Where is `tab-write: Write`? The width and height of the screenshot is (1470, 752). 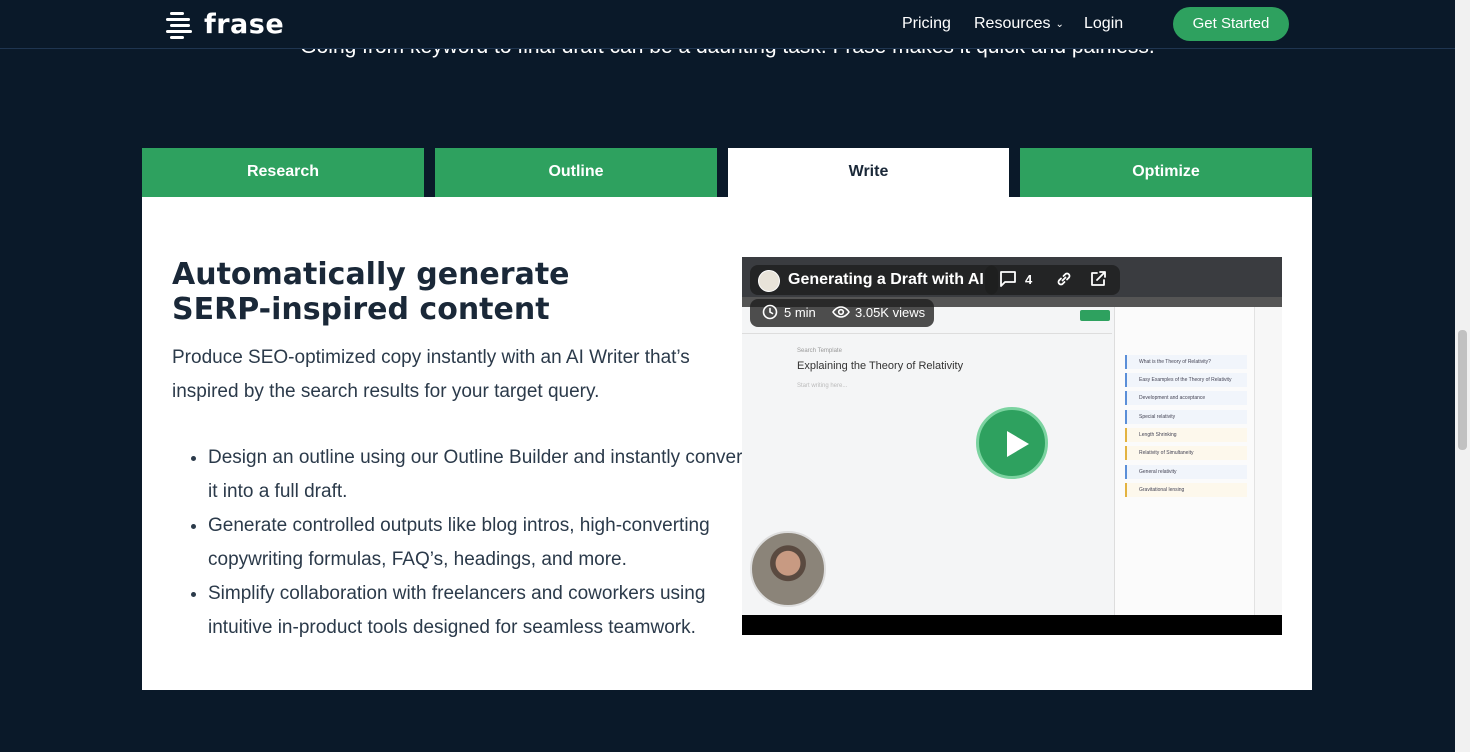 tab-write: Write is located at coordinates (868, 173).